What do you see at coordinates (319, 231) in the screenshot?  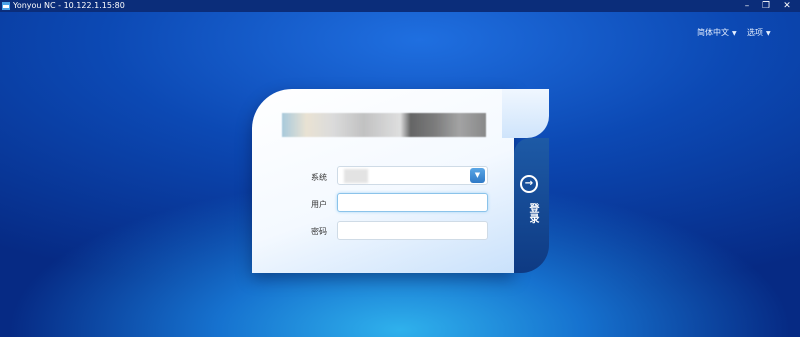 I see `password-label: 密码` at bounding box center [319, 231].